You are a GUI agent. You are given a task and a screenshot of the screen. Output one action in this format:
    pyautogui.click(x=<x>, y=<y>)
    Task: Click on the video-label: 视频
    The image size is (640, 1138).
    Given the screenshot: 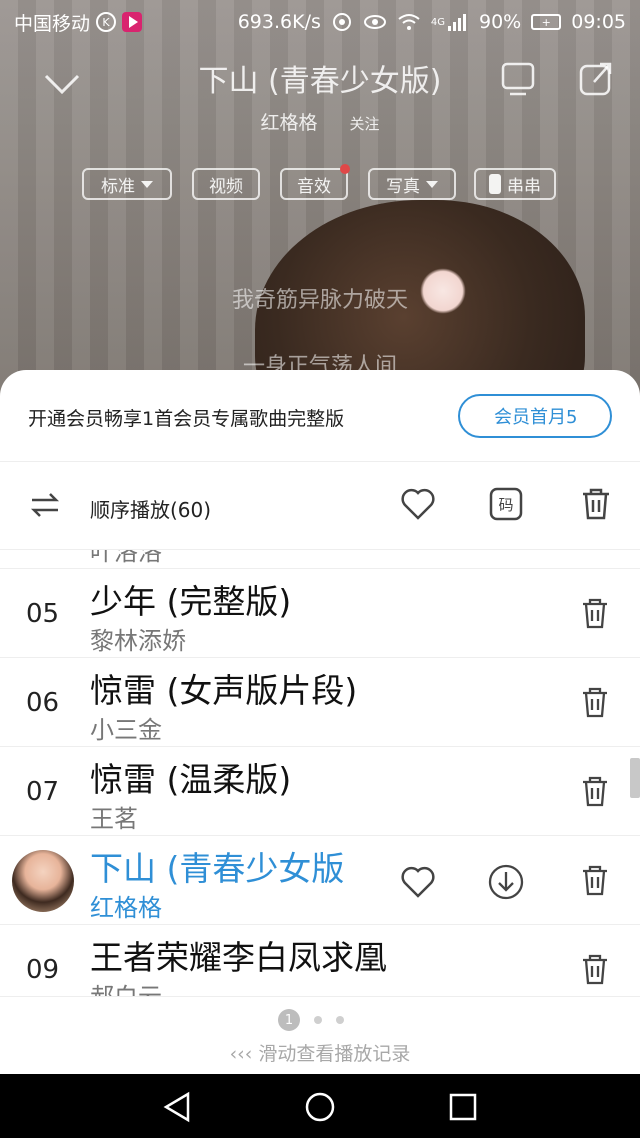 What is the action you would take?
    pyautogui.click(x=226, y=186)
    